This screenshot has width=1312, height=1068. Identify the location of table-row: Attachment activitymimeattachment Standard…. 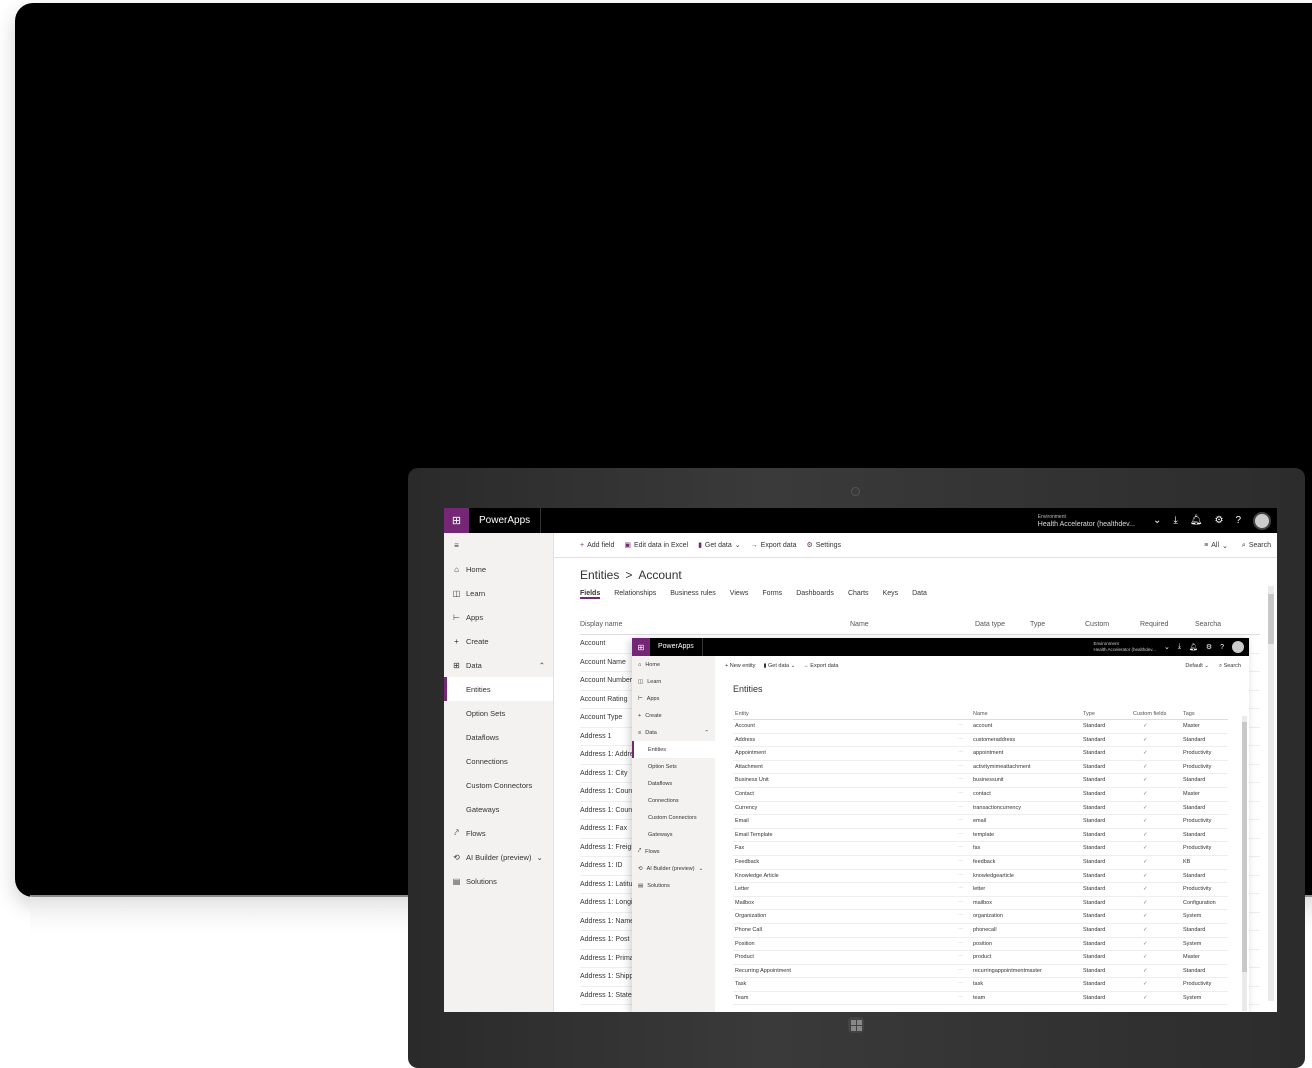
(980, 768).